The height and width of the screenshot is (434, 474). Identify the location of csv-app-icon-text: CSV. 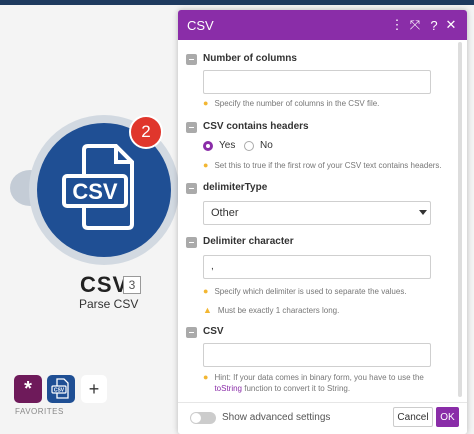
(59, 391).